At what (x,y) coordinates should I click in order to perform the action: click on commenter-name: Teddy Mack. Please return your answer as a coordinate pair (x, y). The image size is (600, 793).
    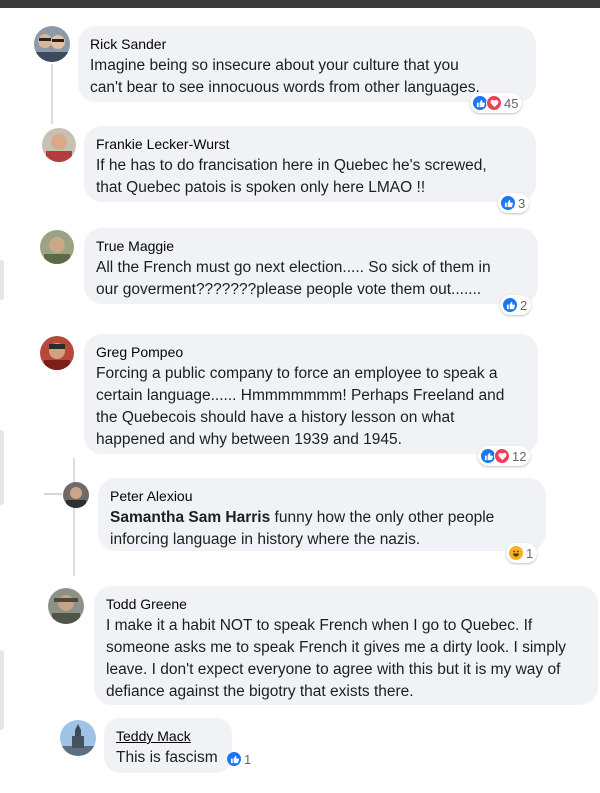
    Looking at the image, I should click on (168, 736).